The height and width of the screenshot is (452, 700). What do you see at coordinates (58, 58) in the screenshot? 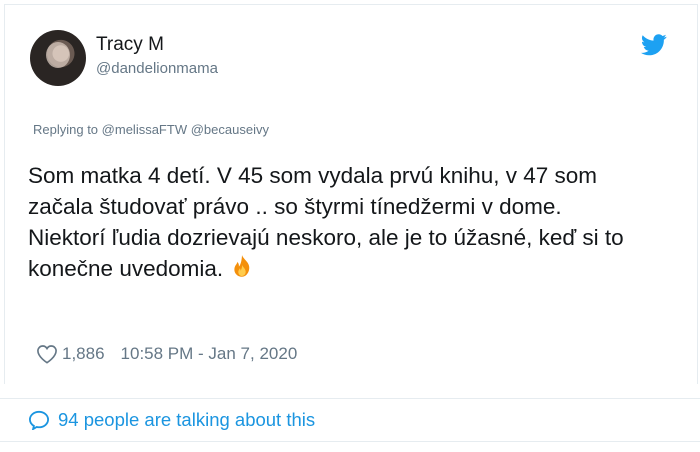
I see `avatar` at bounding box center [58, 58].